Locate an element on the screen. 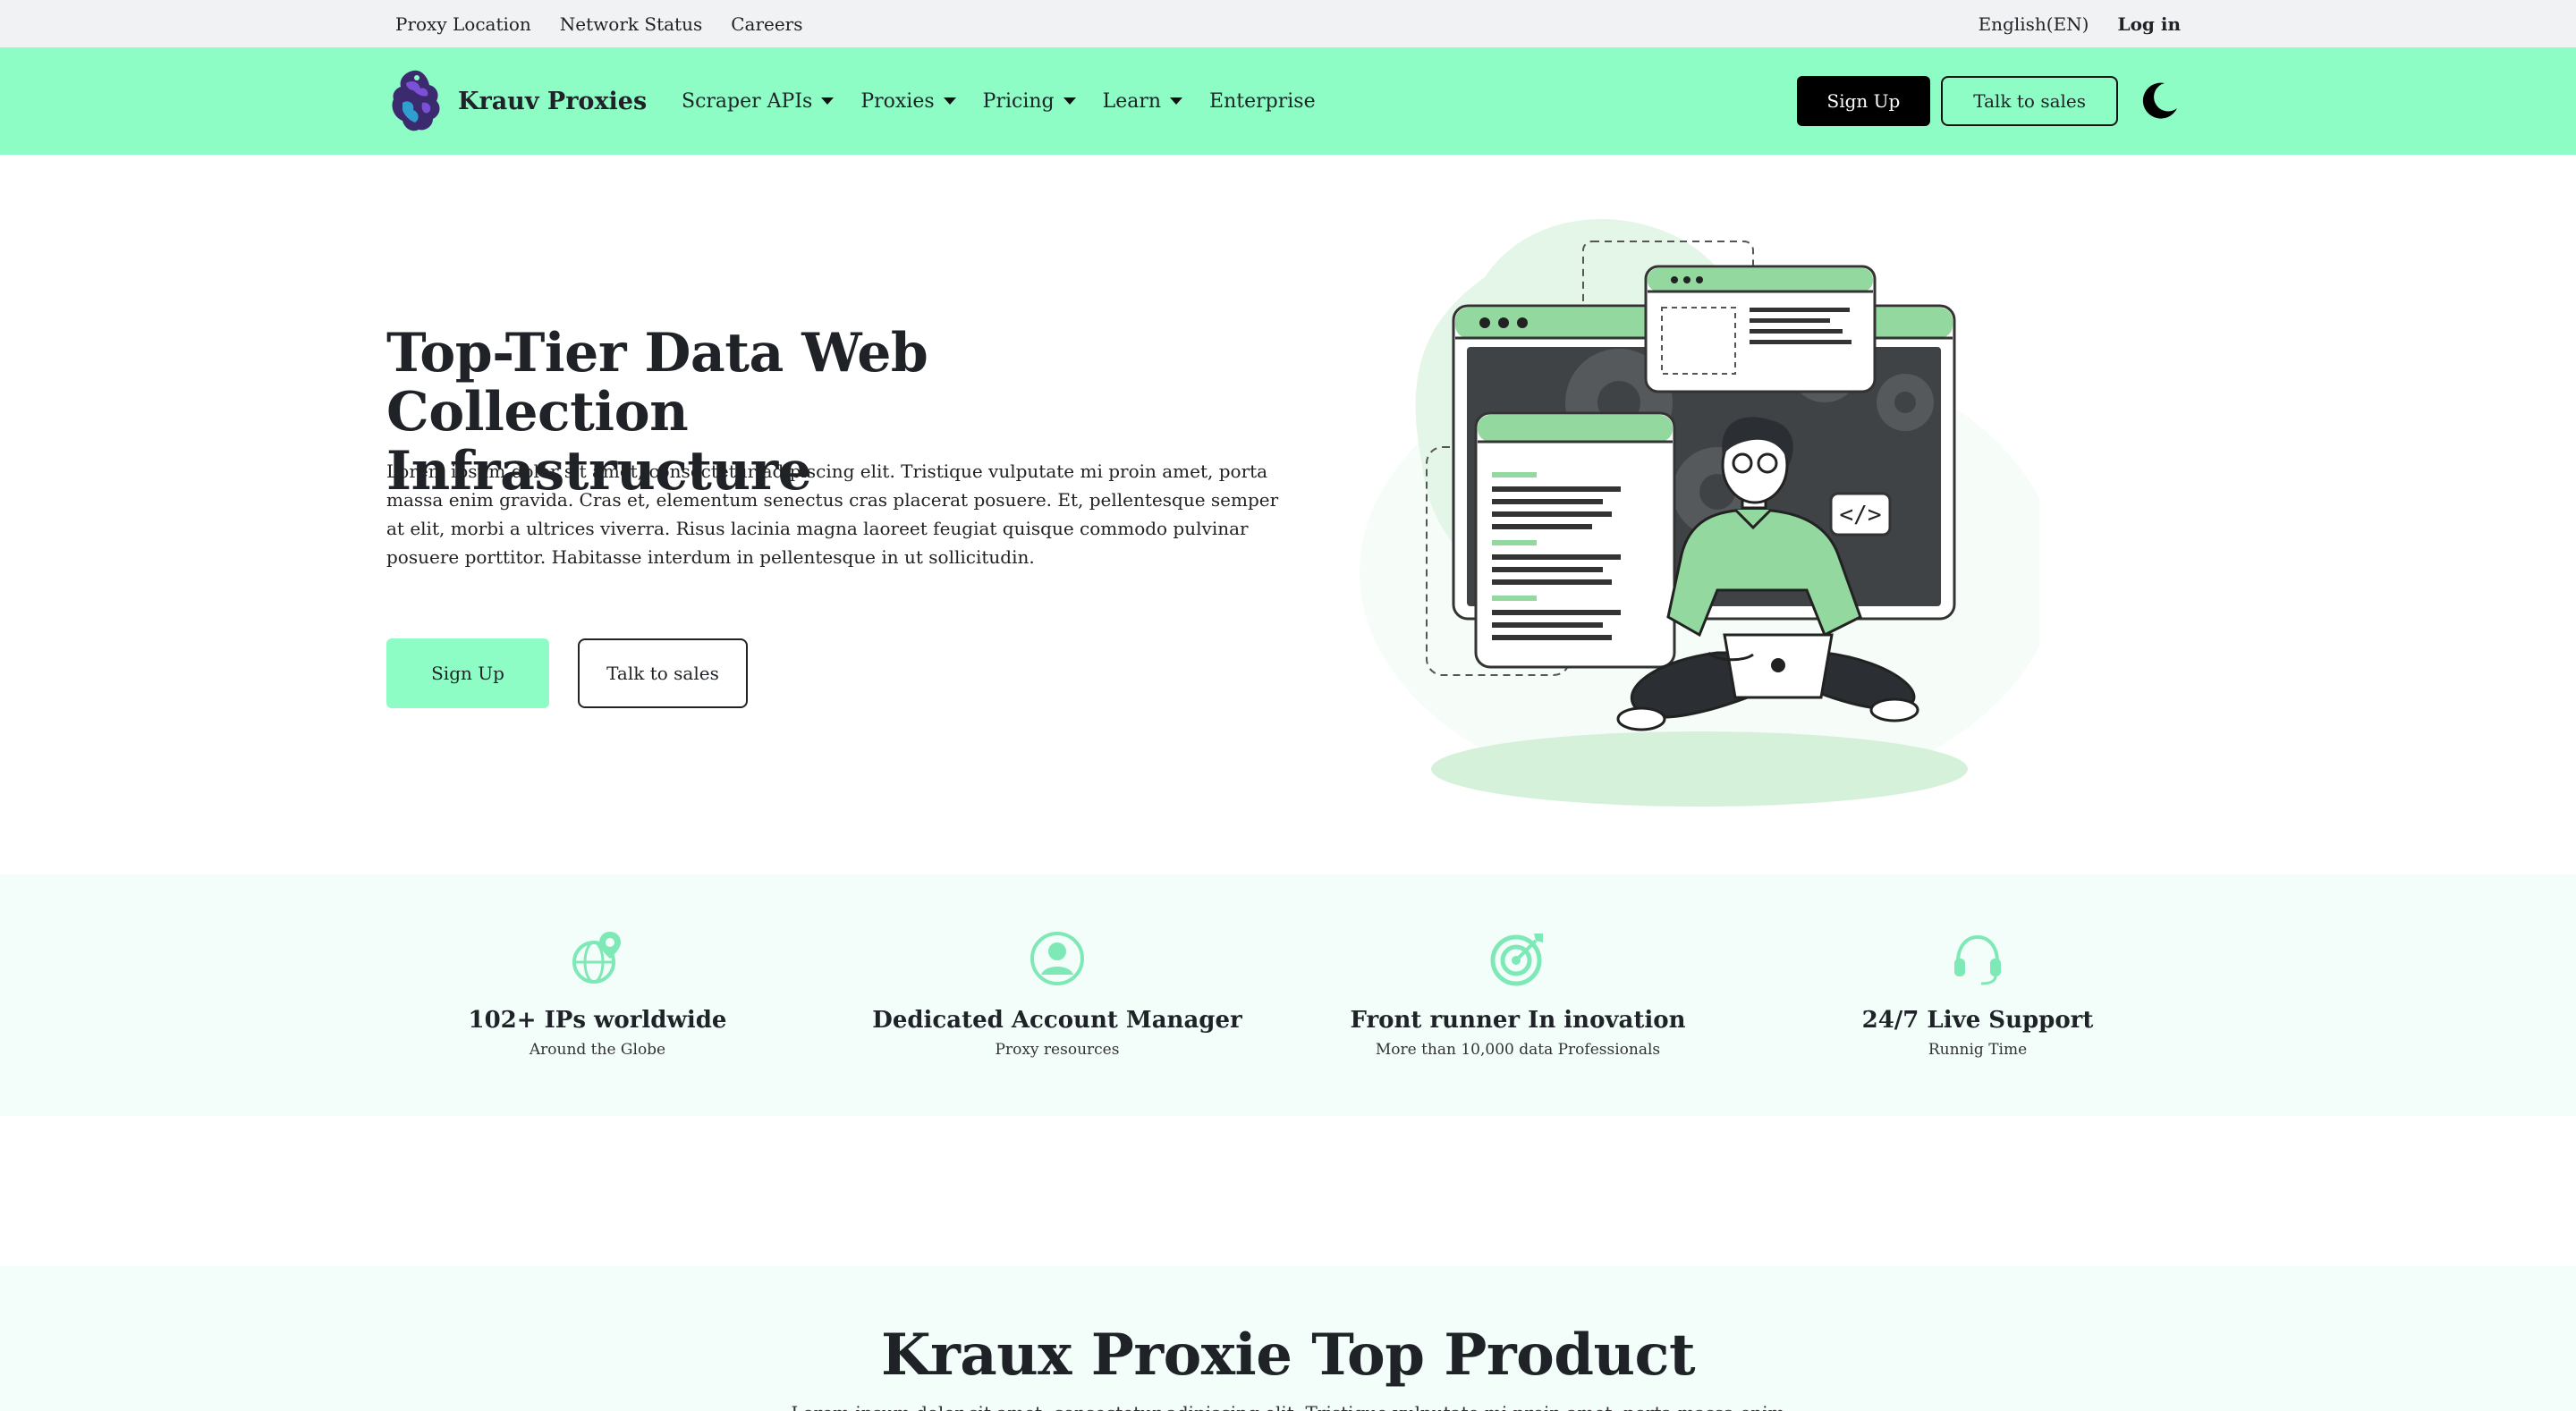 The image size is (2576, 1411). login-link: Log in is located at coordinates (2150, 24).